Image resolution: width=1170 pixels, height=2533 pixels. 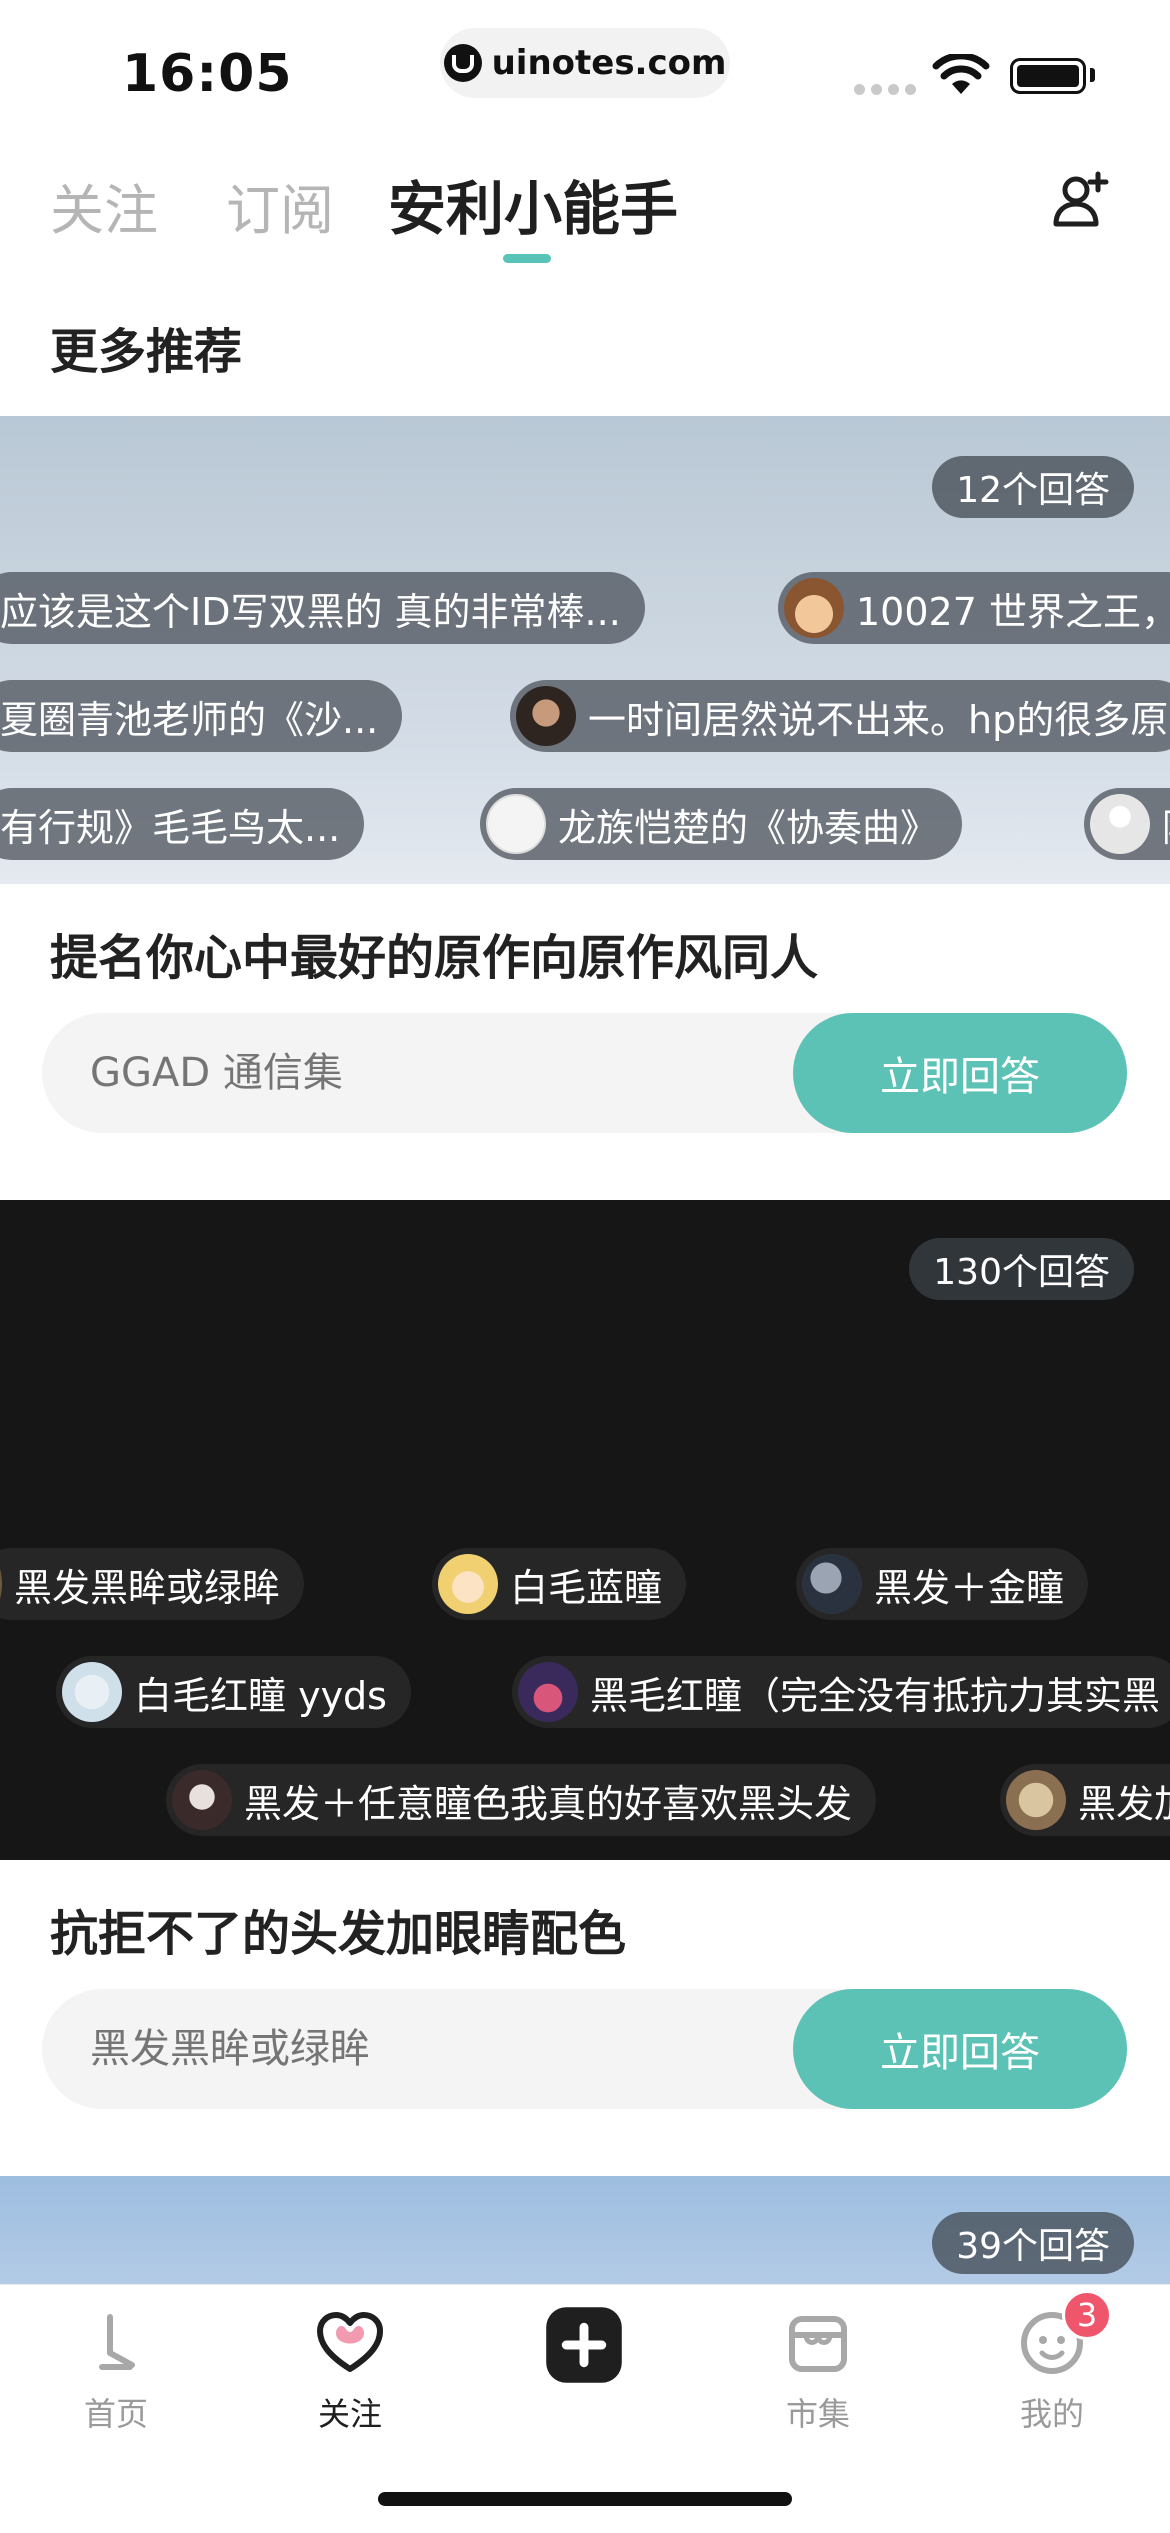 I want to click on nav-label: 首页, so click(x=115, y=2414).